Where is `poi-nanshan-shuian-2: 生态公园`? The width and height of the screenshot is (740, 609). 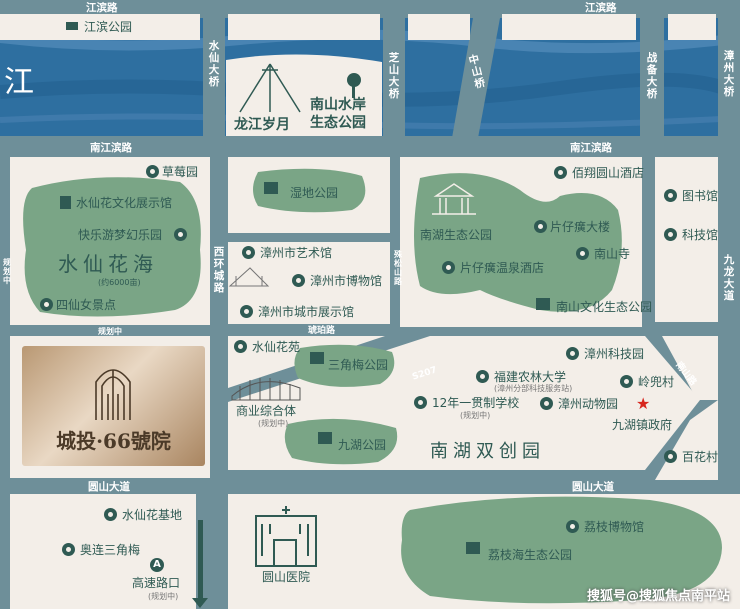 poi-nanshan-shuian-2: 生态公园 is located at coordinates (338, 123).